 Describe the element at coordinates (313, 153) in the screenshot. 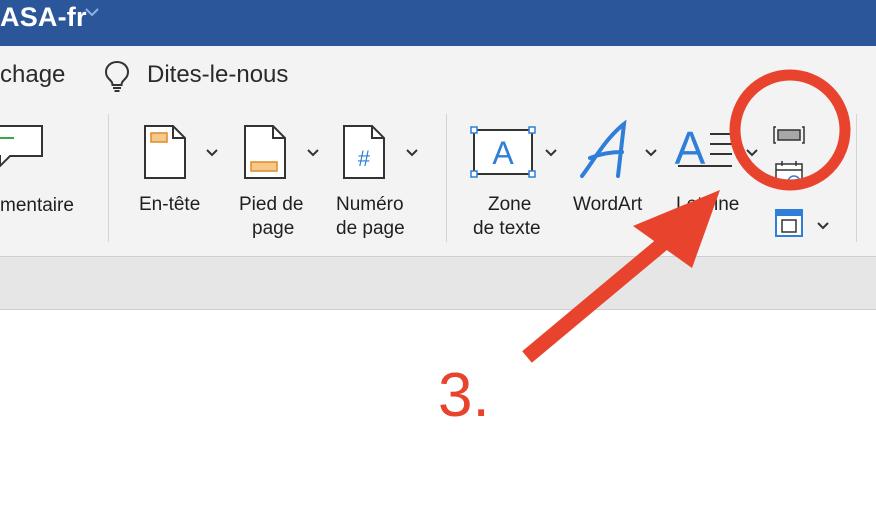

I see `footer-dropdown-chevron-icon` at that location.